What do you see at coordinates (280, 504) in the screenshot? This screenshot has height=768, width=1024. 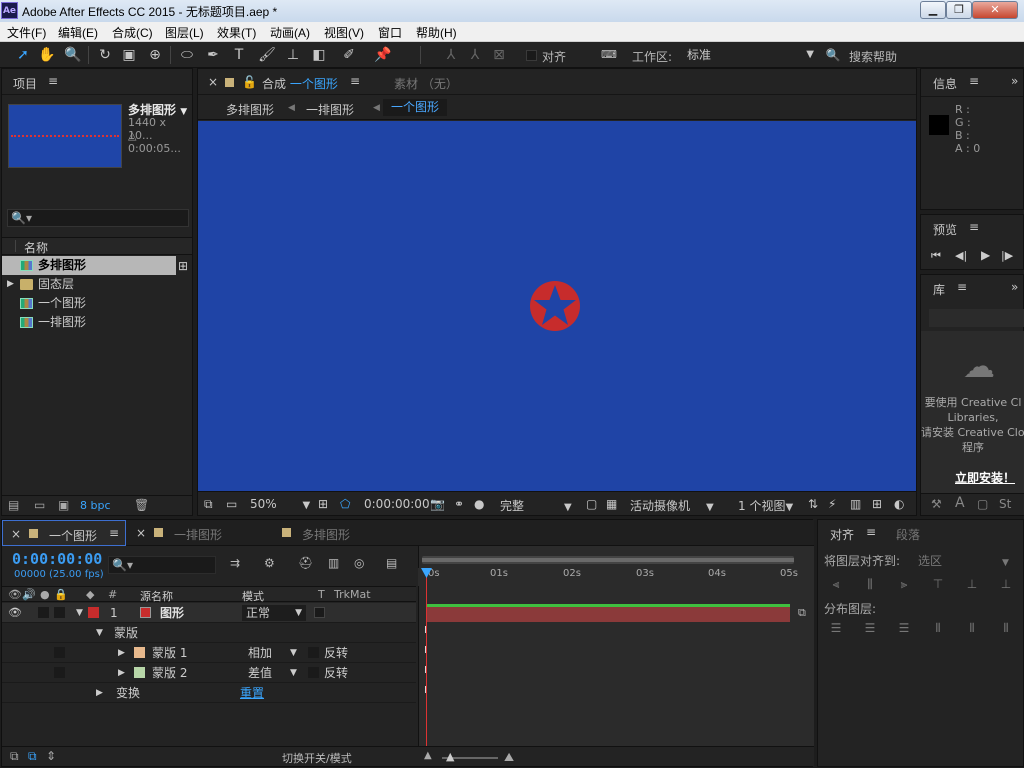 I see `zoom-select: 50% ▼` at bounding box center [280, 504].